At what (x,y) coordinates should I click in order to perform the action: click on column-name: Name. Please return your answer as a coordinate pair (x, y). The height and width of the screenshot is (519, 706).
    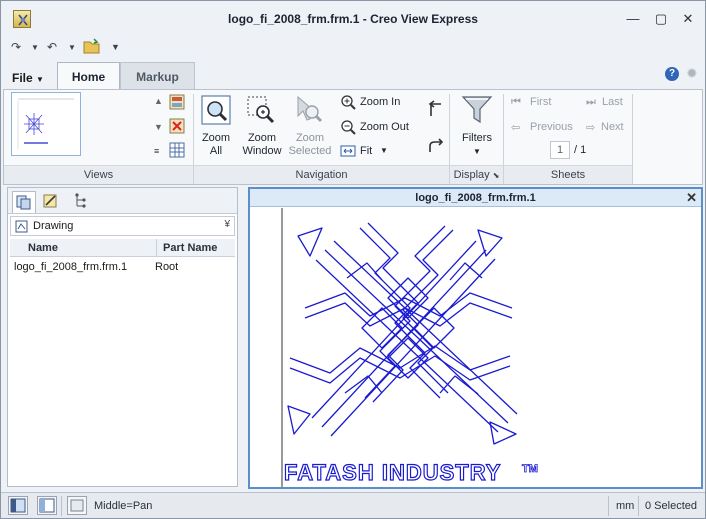
    Looking at the image, I should click on (43, 248).